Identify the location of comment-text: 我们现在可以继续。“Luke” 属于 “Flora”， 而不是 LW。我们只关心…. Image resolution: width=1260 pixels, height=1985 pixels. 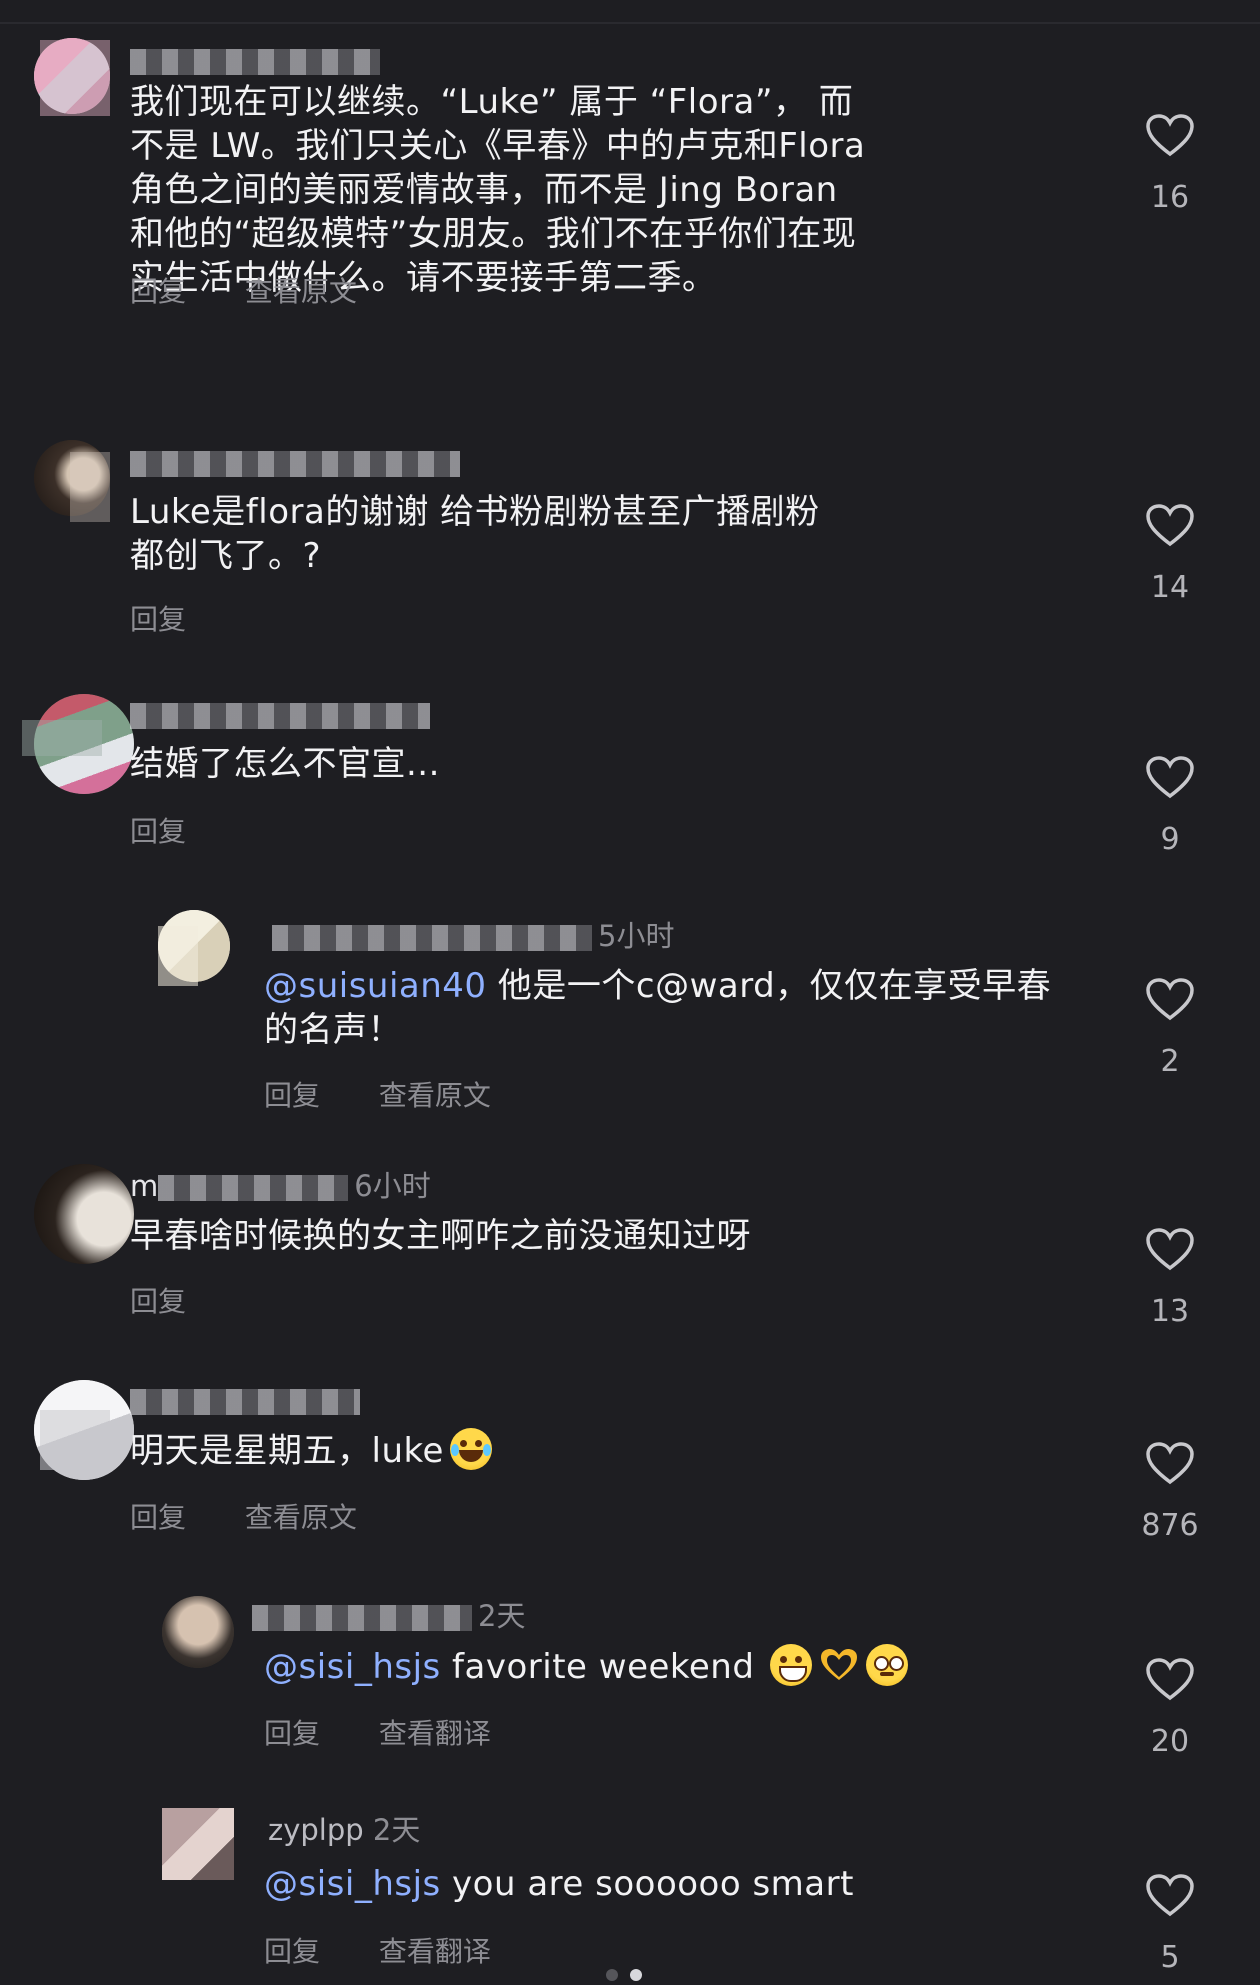
(498, 190).